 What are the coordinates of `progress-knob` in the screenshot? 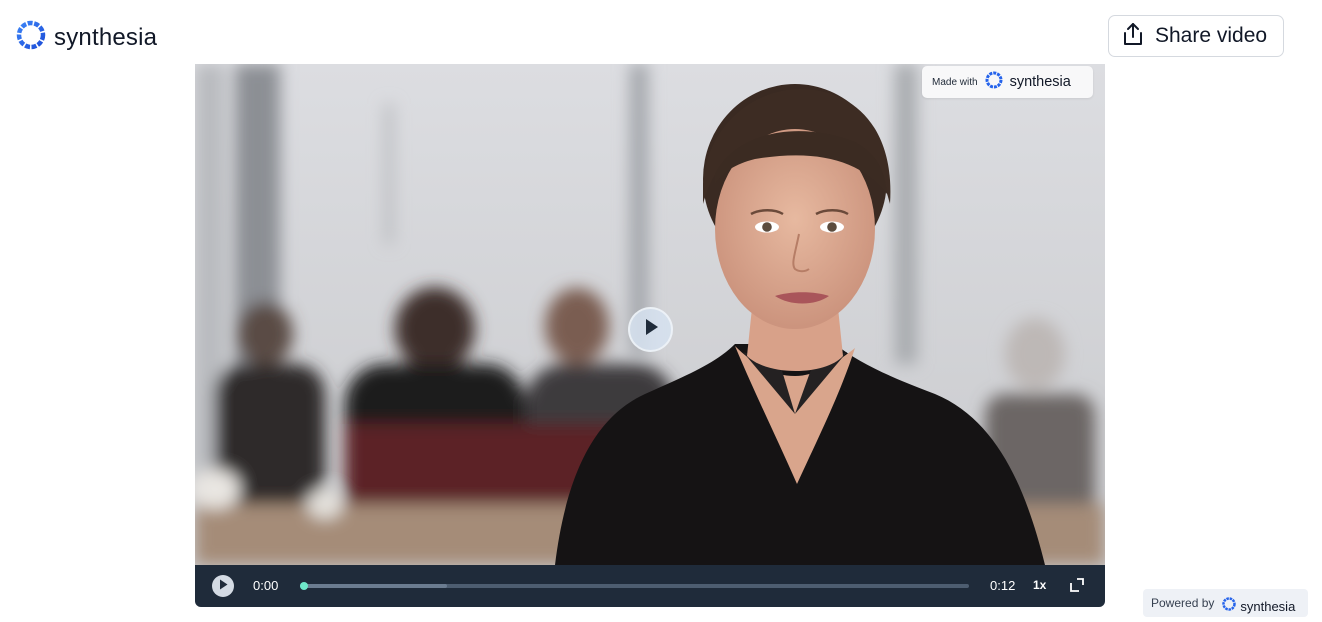 It's located at (304, 586).